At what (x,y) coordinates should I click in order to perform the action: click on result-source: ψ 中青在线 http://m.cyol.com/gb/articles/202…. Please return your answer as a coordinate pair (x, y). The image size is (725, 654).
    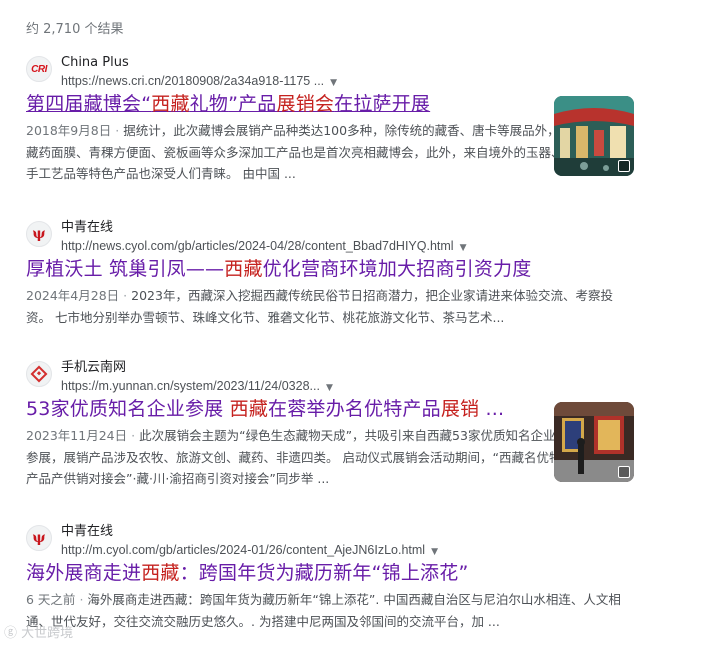
    Looking at the image, I should click on (331, 540).